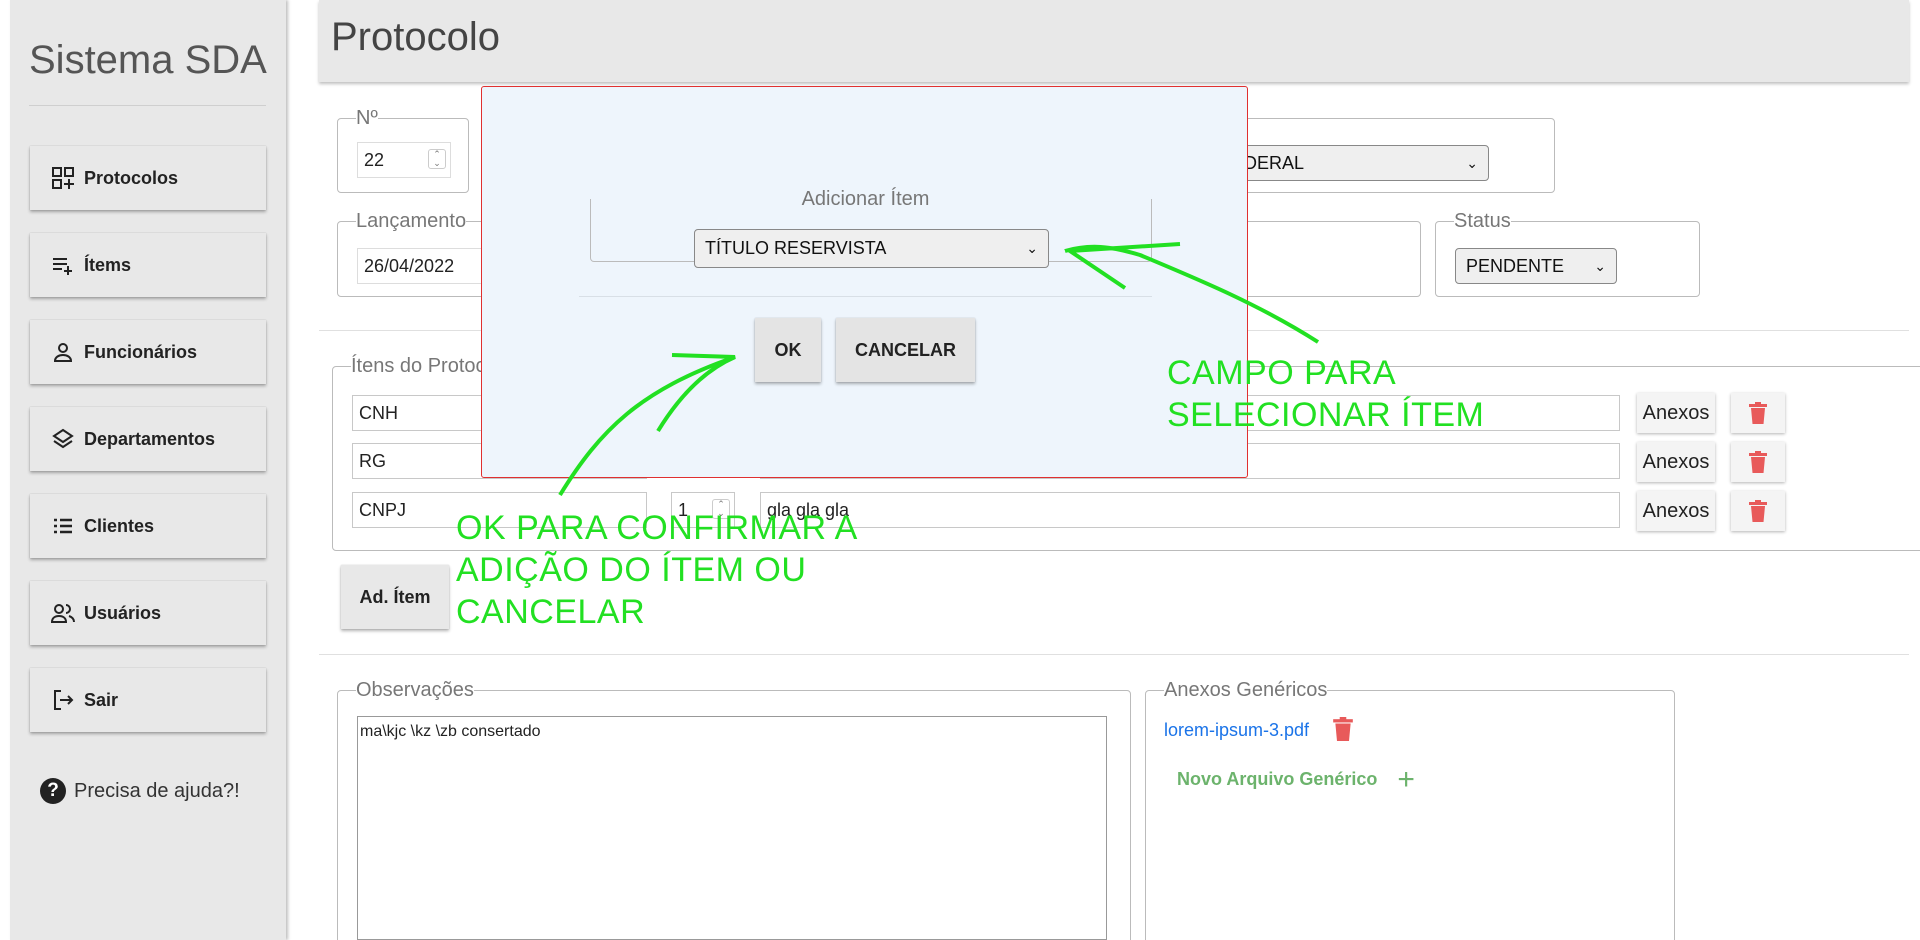 Image resolution: width=1920 pixels, height=940 pixels. Describe the element at coordinates (1114, 654) in the screenshot. I see `section-divider` at that location.